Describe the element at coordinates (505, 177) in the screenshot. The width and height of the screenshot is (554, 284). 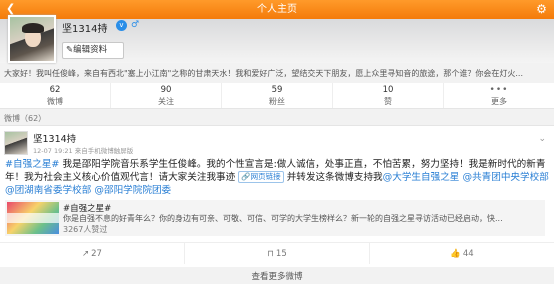
I see `mention-link-2: @共青团中央学校部` at that location.